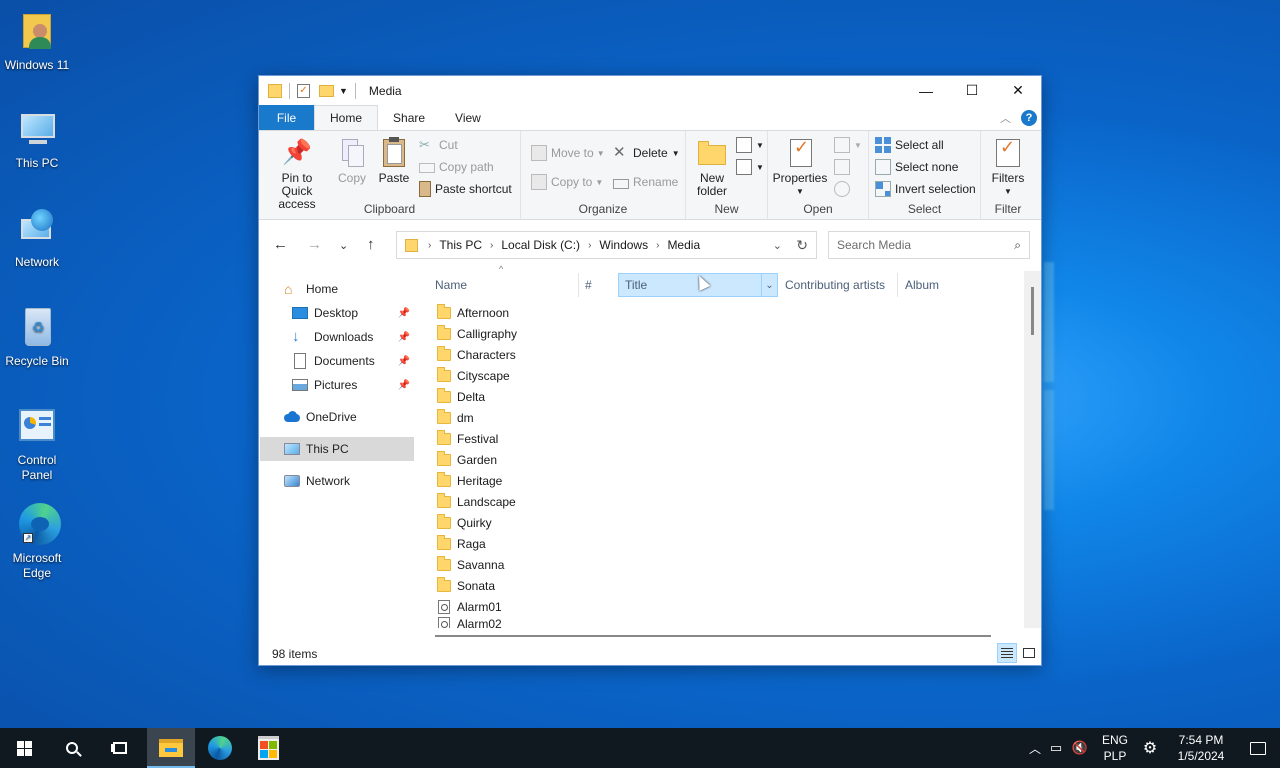 The height and width of the screenshot is (768, 1280). What do you see at coordinates (750, 167) in the screenshot?
I see `easy-access-button: ▼` at bounding box center [750, 167].